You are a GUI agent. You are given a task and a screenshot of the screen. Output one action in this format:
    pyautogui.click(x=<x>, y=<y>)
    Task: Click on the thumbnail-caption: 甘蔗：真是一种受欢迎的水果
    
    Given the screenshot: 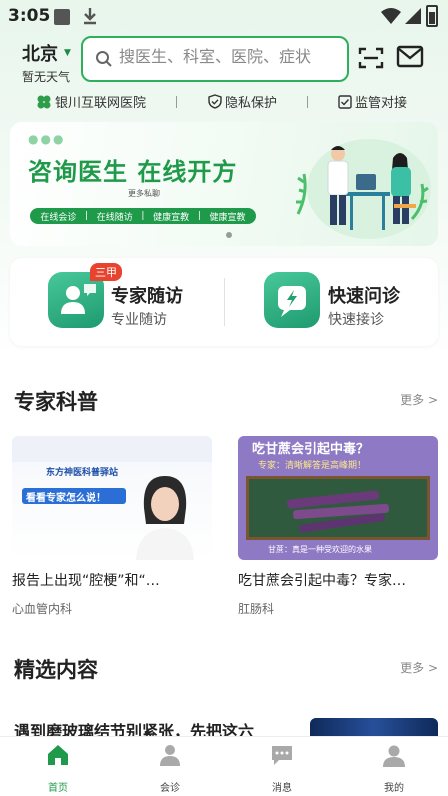 What is the action you would take?
    pyautogui.click(x=320, y=549)
    